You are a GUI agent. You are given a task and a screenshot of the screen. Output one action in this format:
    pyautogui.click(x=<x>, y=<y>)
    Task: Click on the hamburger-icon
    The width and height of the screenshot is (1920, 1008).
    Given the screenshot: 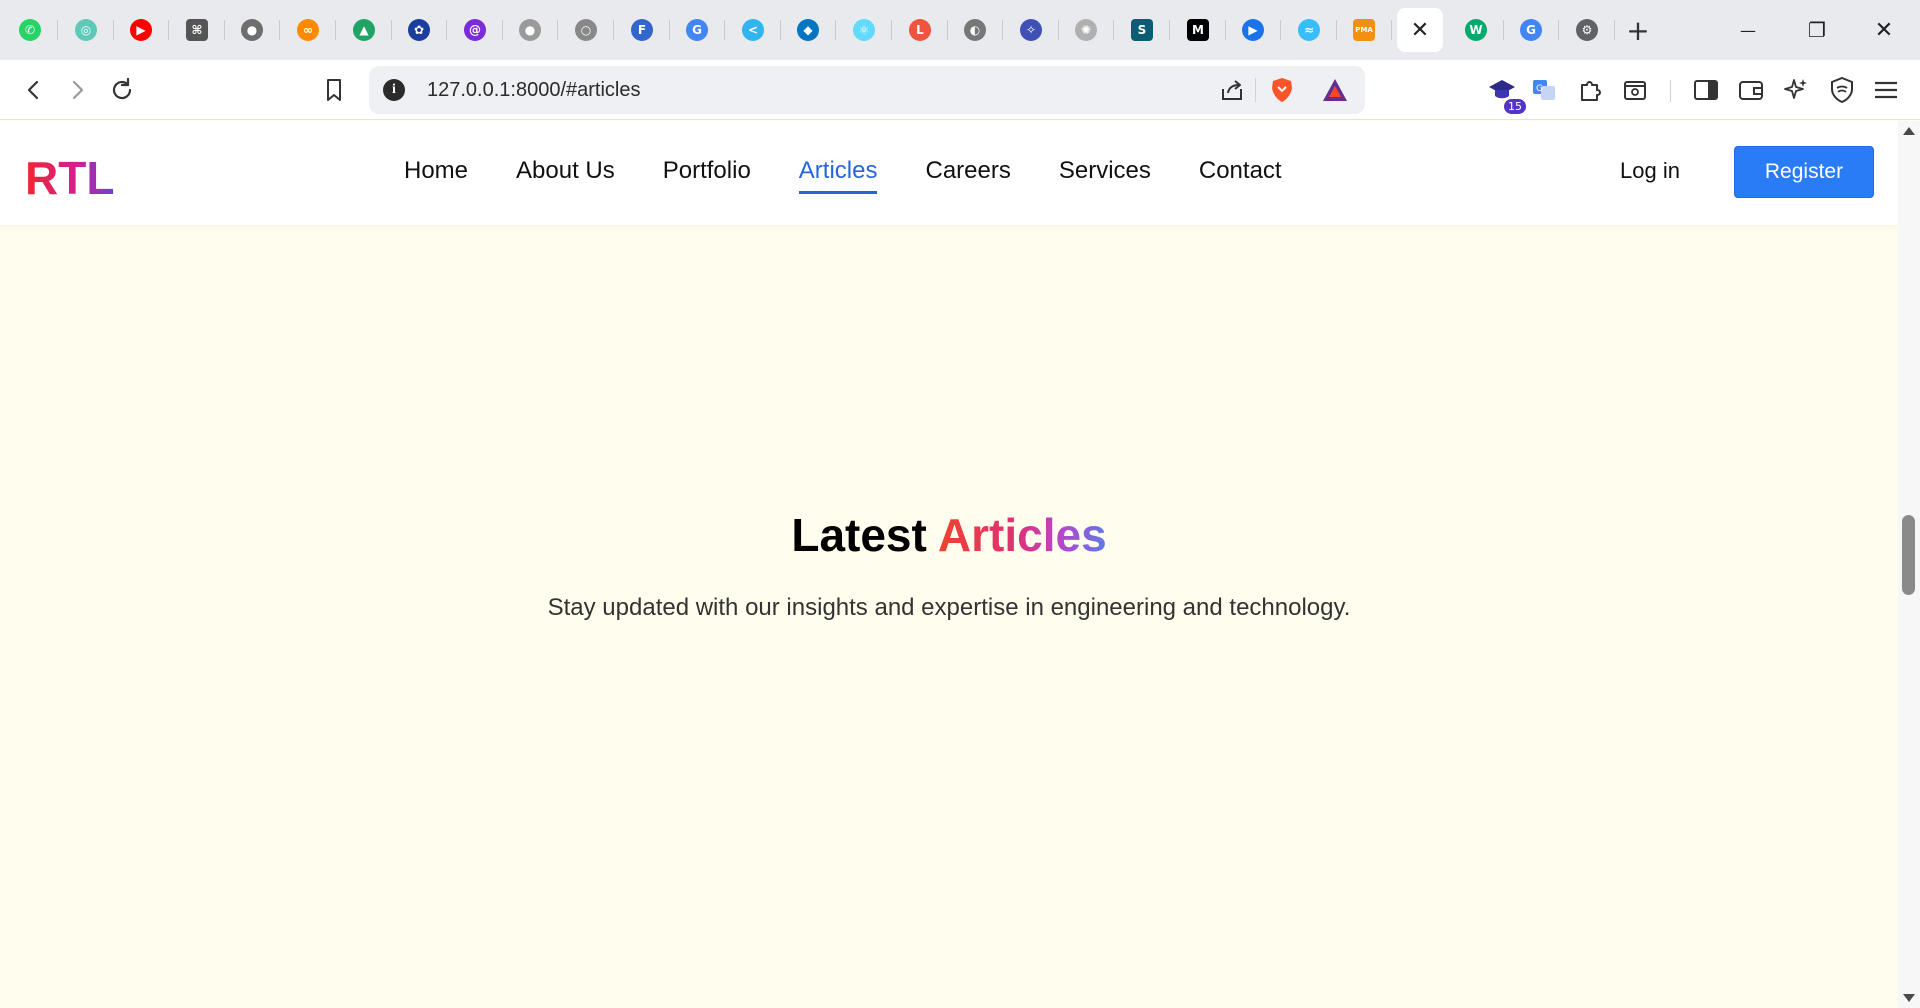 What is the action you would take?
    pyautogui.click(x=1886, y=90)
    